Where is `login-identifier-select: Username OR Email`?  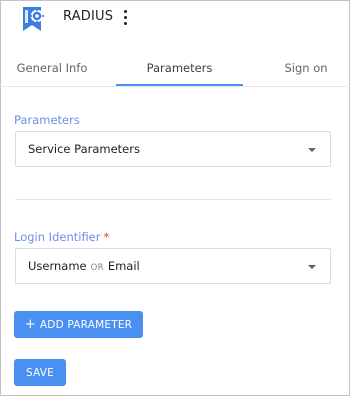
login-identifier-select: Username OR Email is located at coordinates (173, 266).